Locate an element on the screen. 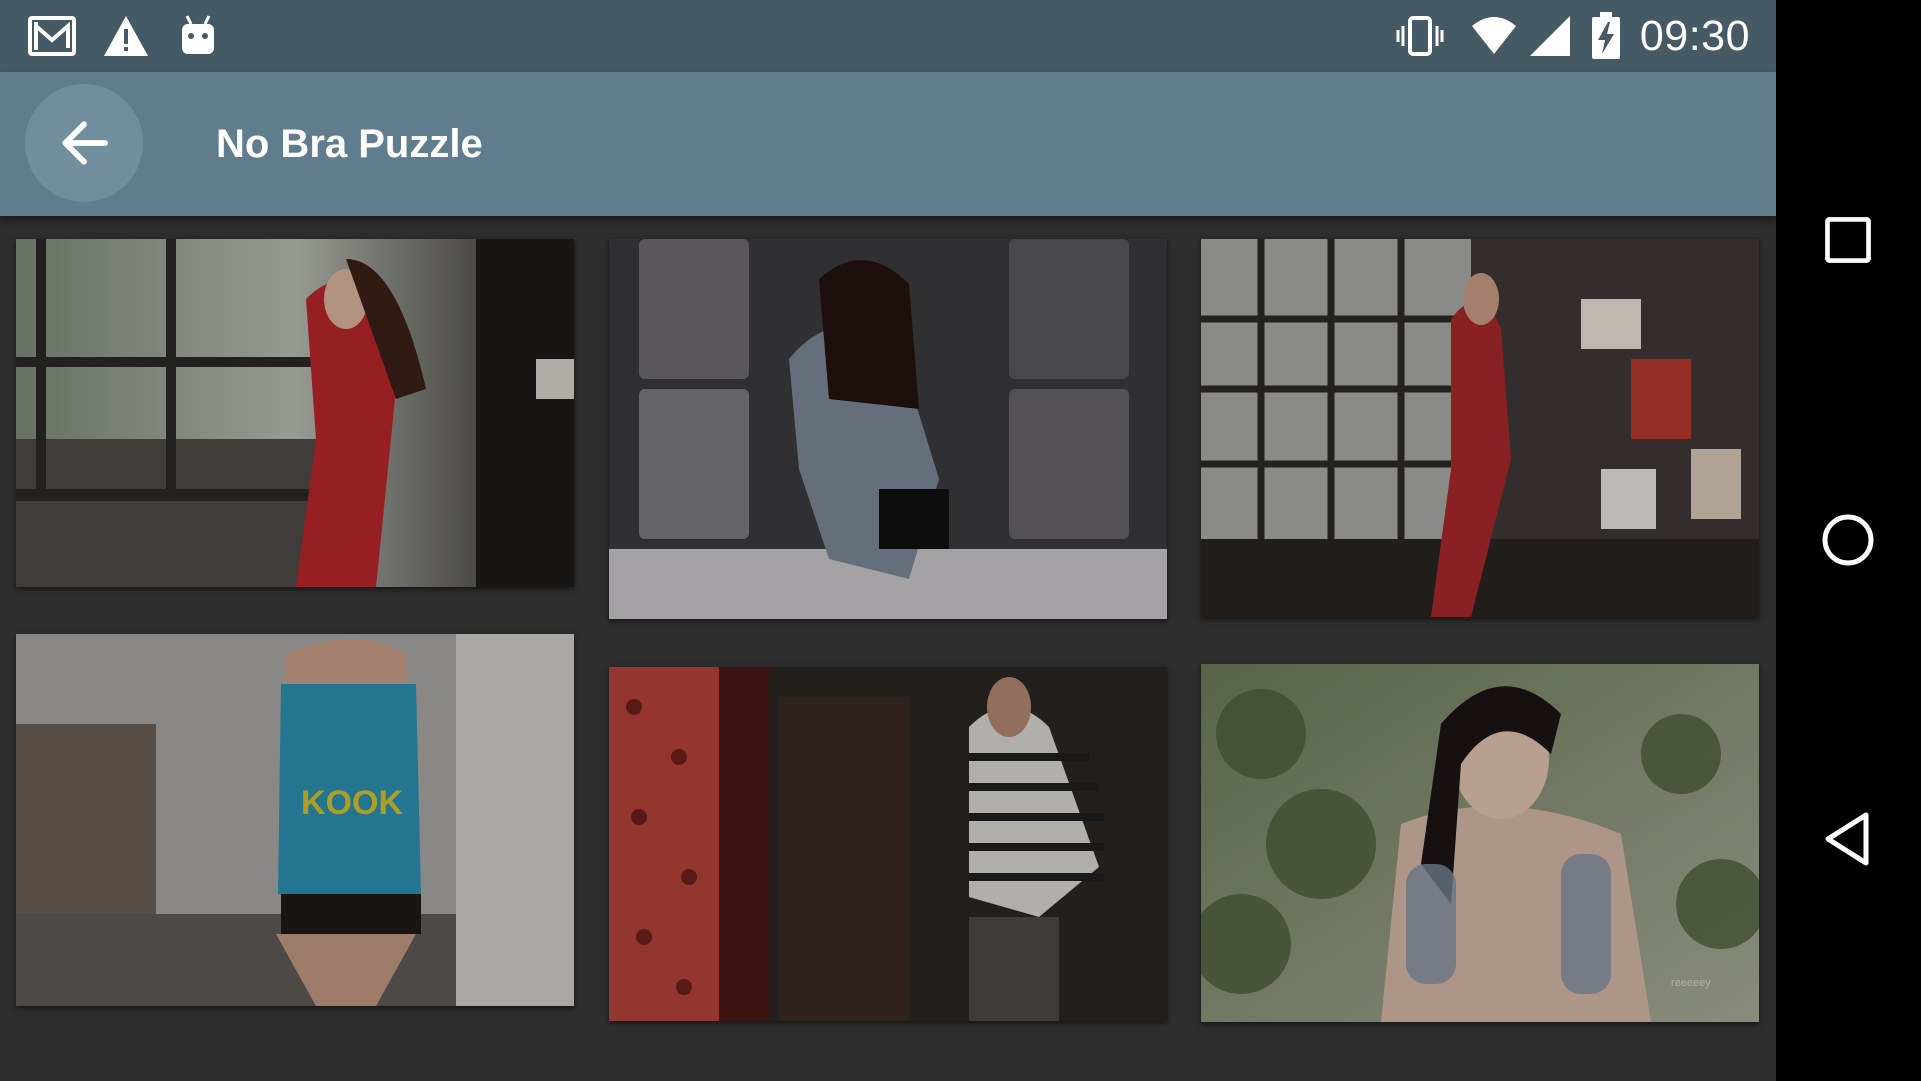 The image size is (1921, 1081). home-circle-icon is located at coordinates (1848, 540).